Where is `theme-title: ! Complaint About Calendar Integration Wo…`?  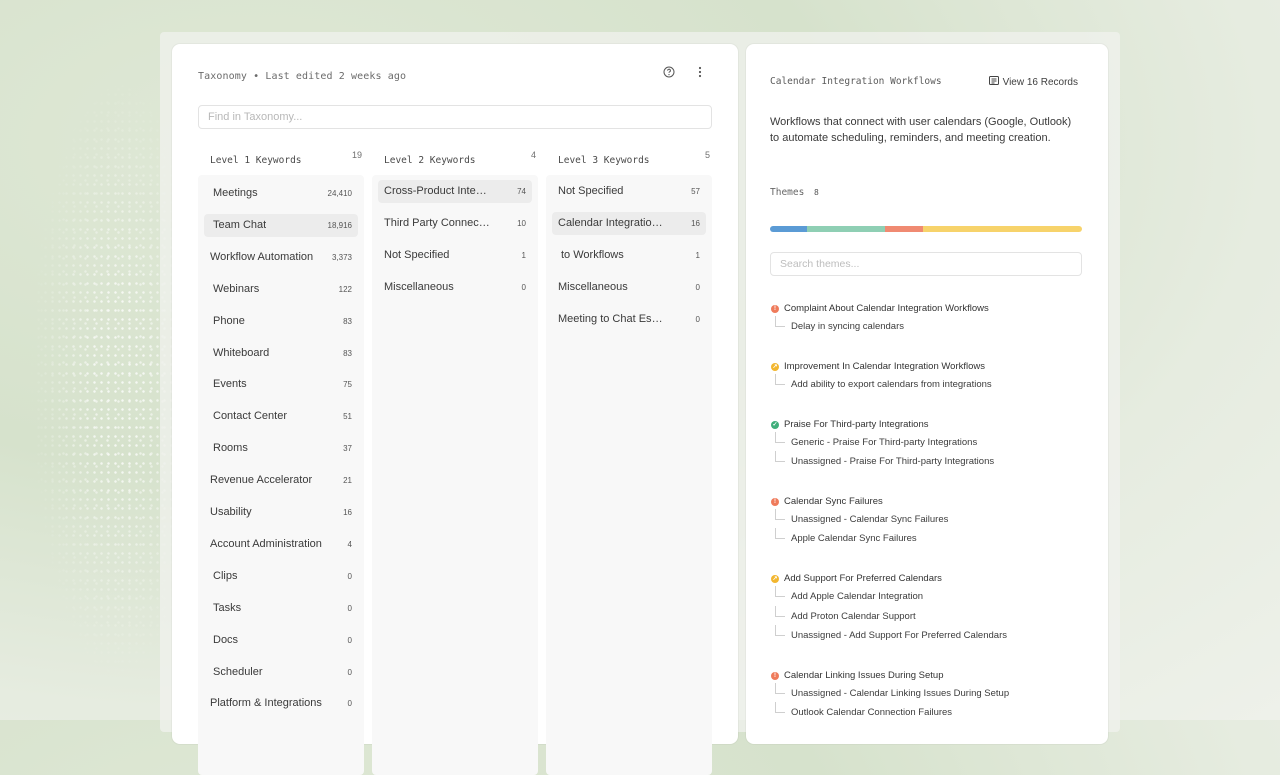
theme-title: ! Complaint About Calendar Integration Wo… is located at coordinates (931, 311).